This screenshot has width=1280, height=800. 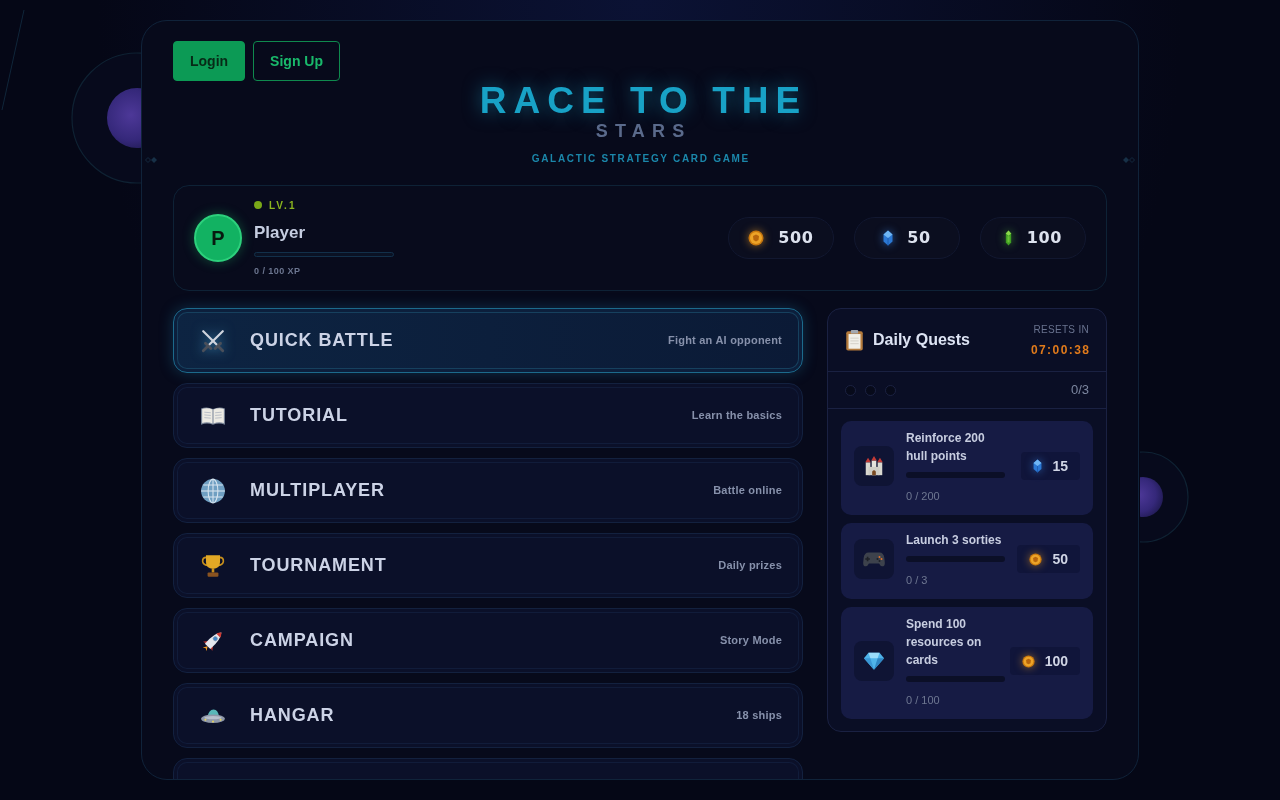 I want to click on reward-amount: 100, so click(x=1056, y=661).